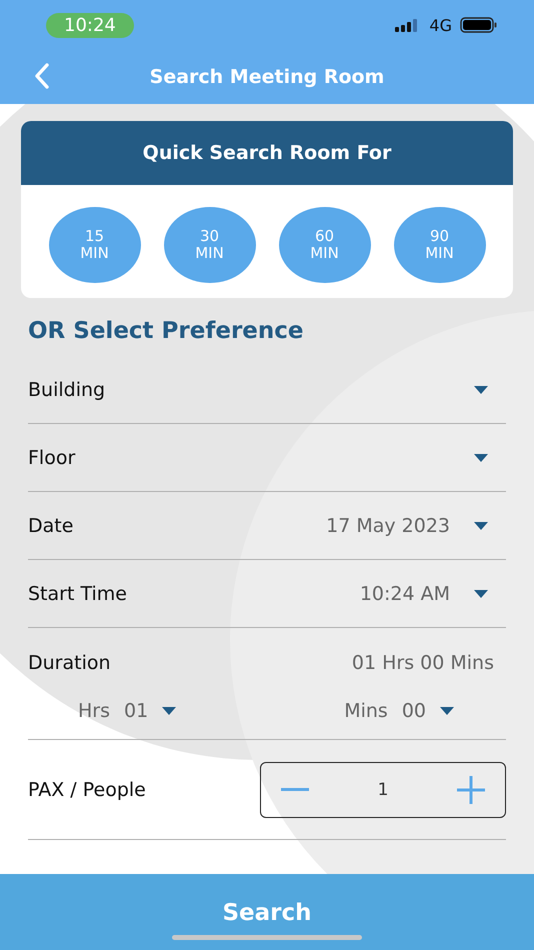 Image resolution: width=534 pixels, height=950 pixels. What do you see at coordinates (94, 245) in the screenshot?
I see `duration-chip: 15 MIN` at bounding box center [94, 245].